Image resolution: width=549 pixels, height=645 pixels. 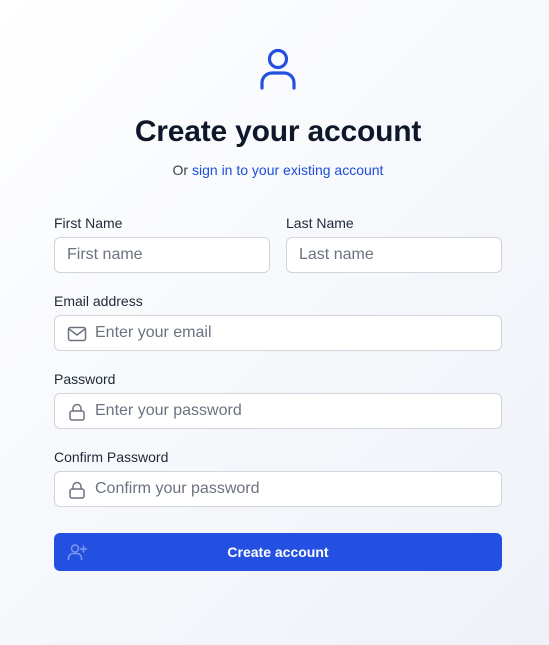 What do you see at coordinates (85, 379) in the screenshot?
I see `password-label: Password` at bounding box center [85, 379].